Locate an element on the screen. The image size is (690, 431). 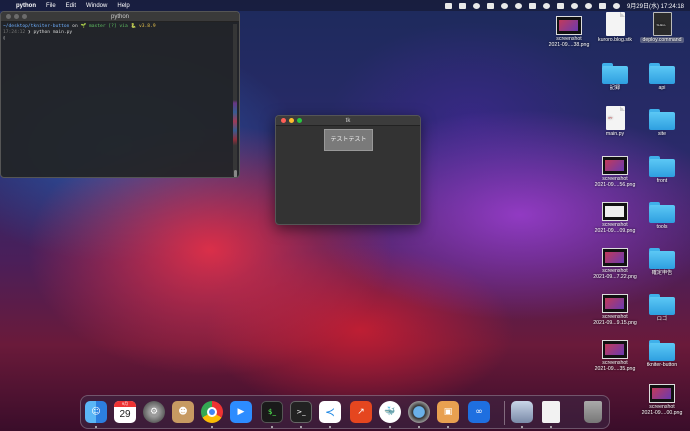
infinity-icon: ∞ is located at coordinates (479, 412).